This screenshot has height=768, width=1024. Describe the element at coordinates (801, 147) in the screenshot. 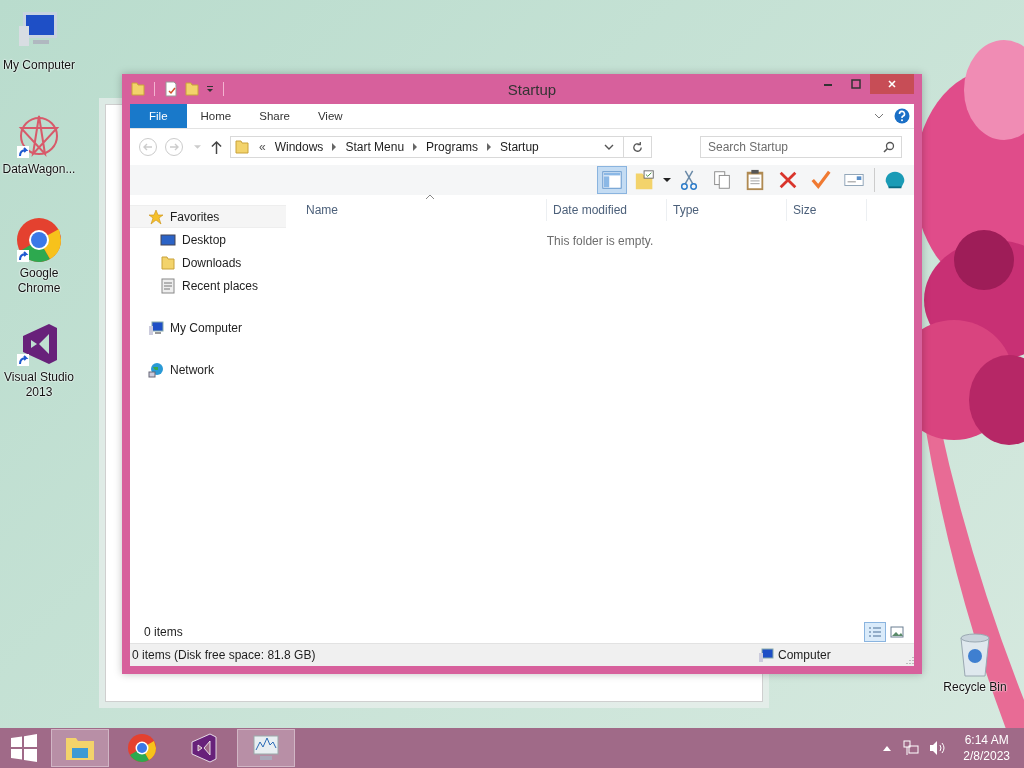

I see `search-field: Search Startup` at that location.